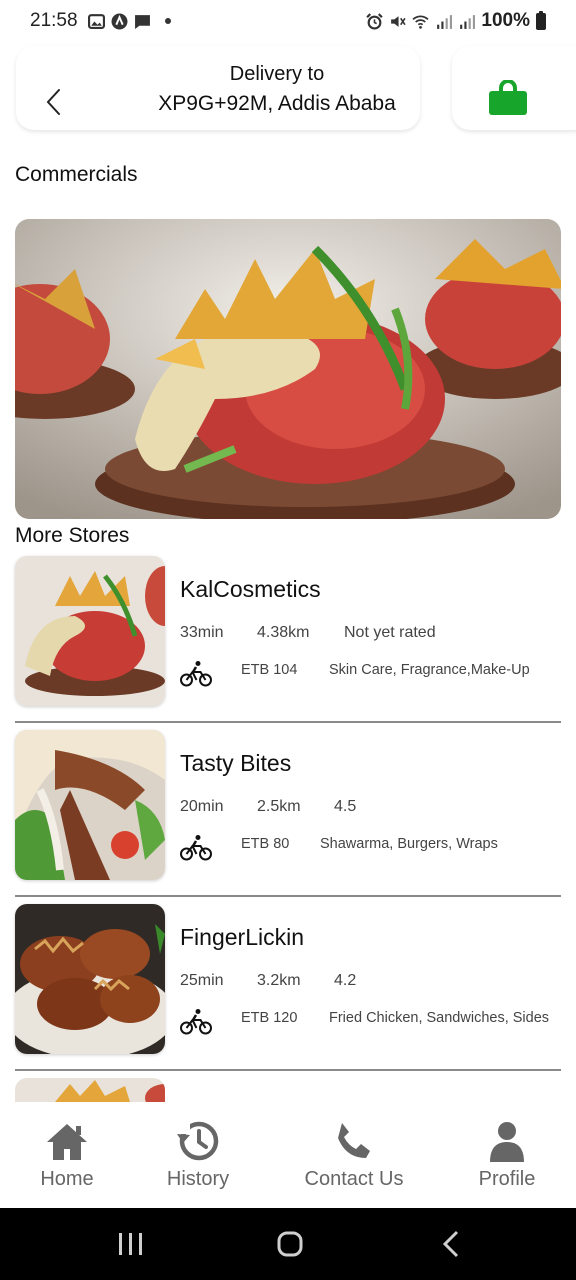  I want to click on notification-dot-icon, so click(167, 21).